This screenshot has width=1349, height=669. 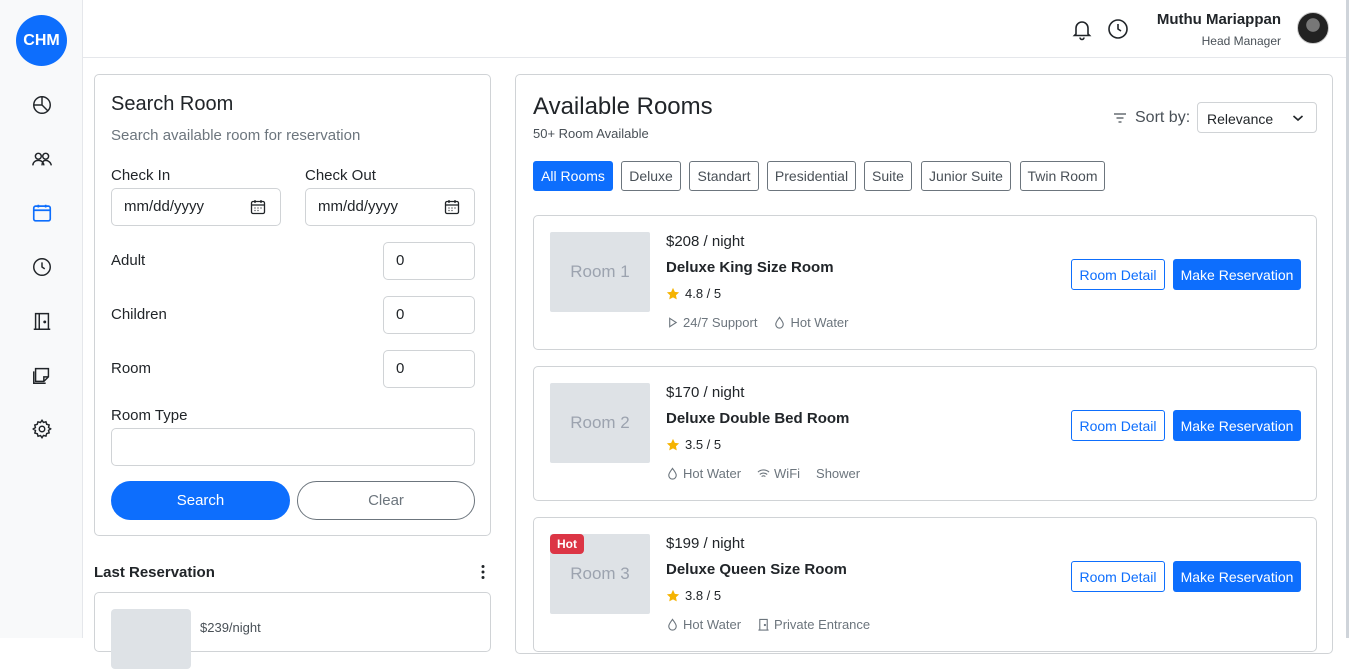 What do you see at coordinates (293, 447) in the screenshot?
I see `room-type-input` at bounding box center [293, 447].